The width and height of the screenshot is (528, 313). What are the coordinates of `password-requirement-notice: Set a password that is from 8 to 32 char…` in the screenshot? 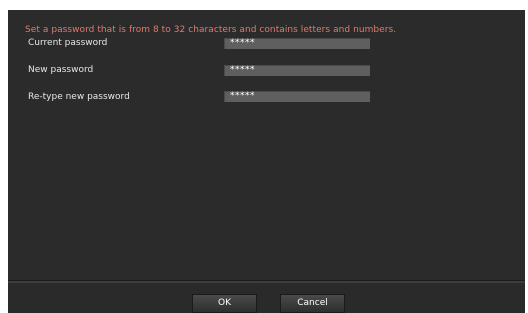 It's located at (211, 30).